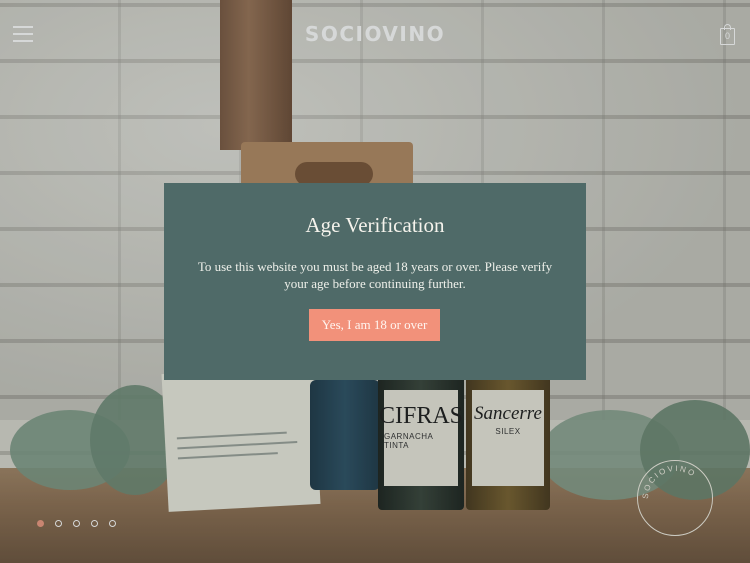  What do you see at coordinates (374, 325) in the screenshot?
I see `confirm-age-button: Yes, I am 18 or over` at bounding box center [374, 325].